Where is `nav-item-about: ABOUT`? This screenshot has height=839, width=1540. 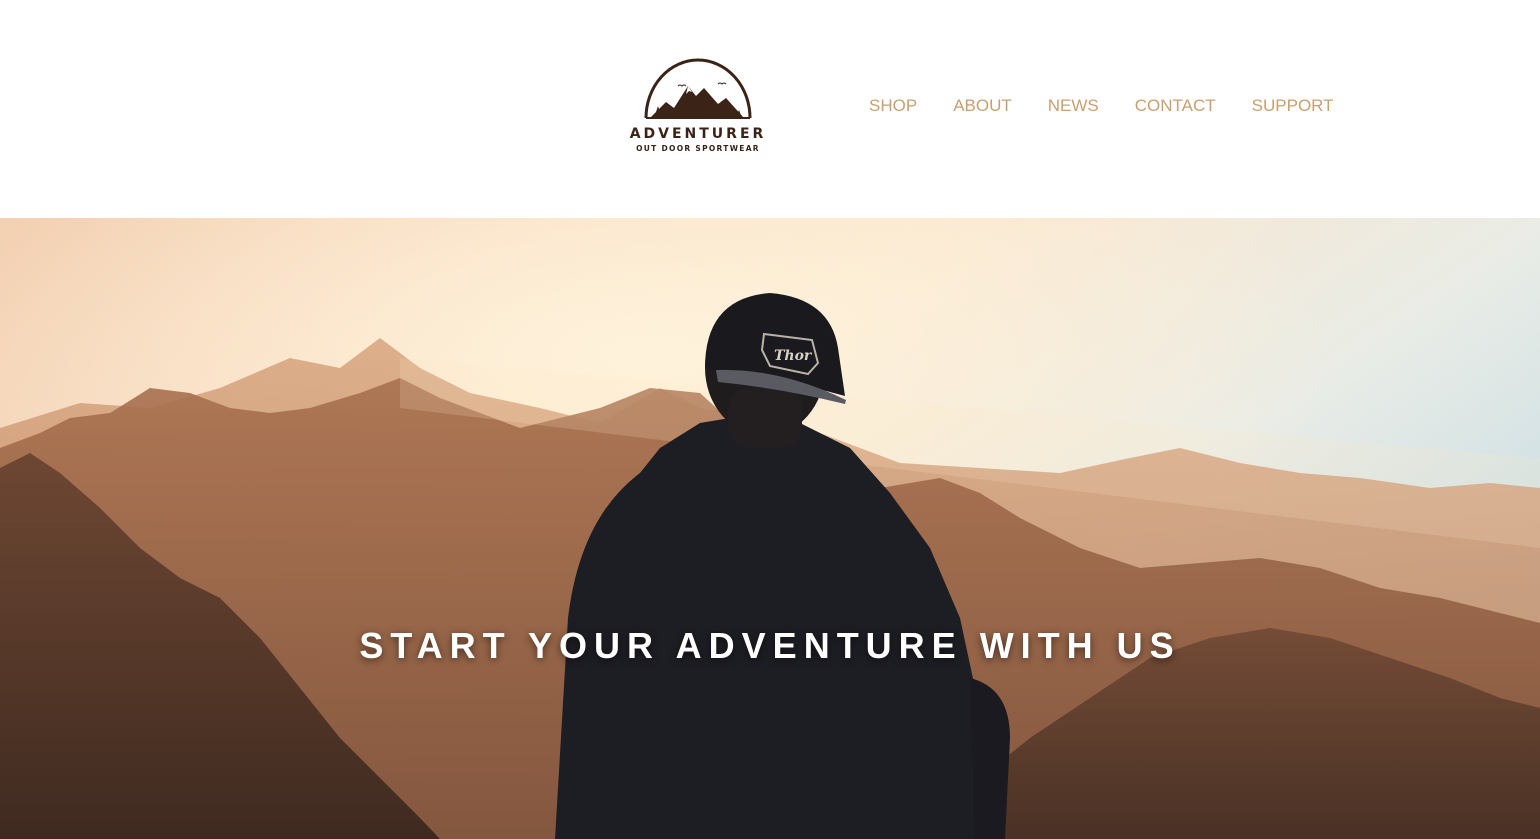
nav-item-about: ABOUT is located at coordinates (982, 106).